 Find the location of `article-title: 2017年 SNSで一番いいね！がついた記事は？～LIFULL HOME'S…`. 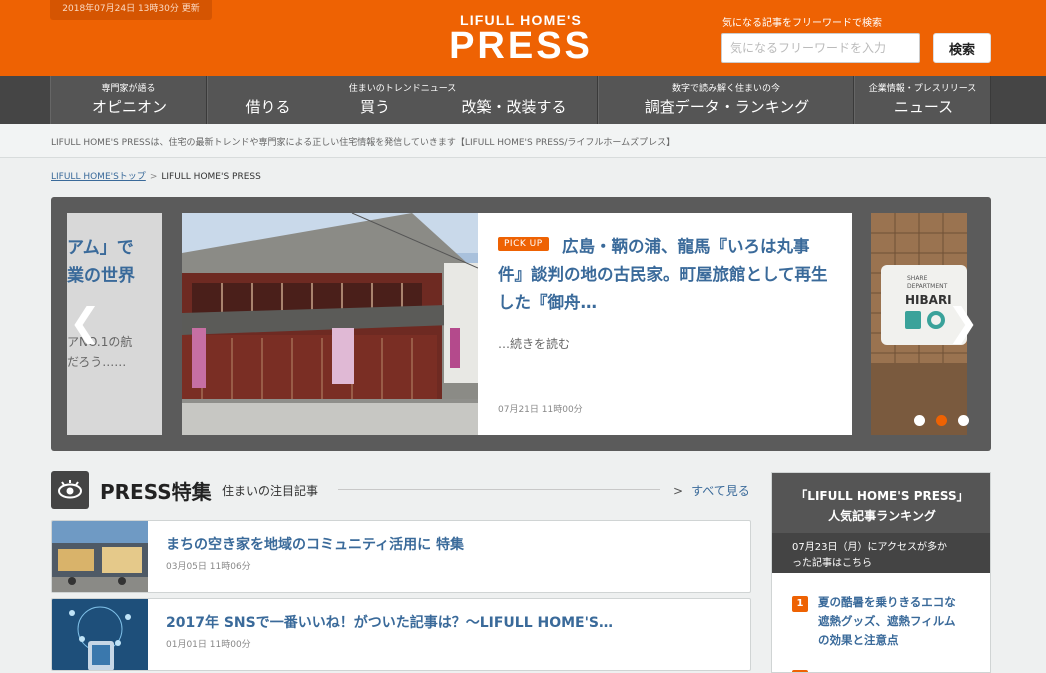

article-title: 2017年 SNSで一番いいね！がついた記事は？～LIFULL HOME'S… is located at coordinates (389, 622).